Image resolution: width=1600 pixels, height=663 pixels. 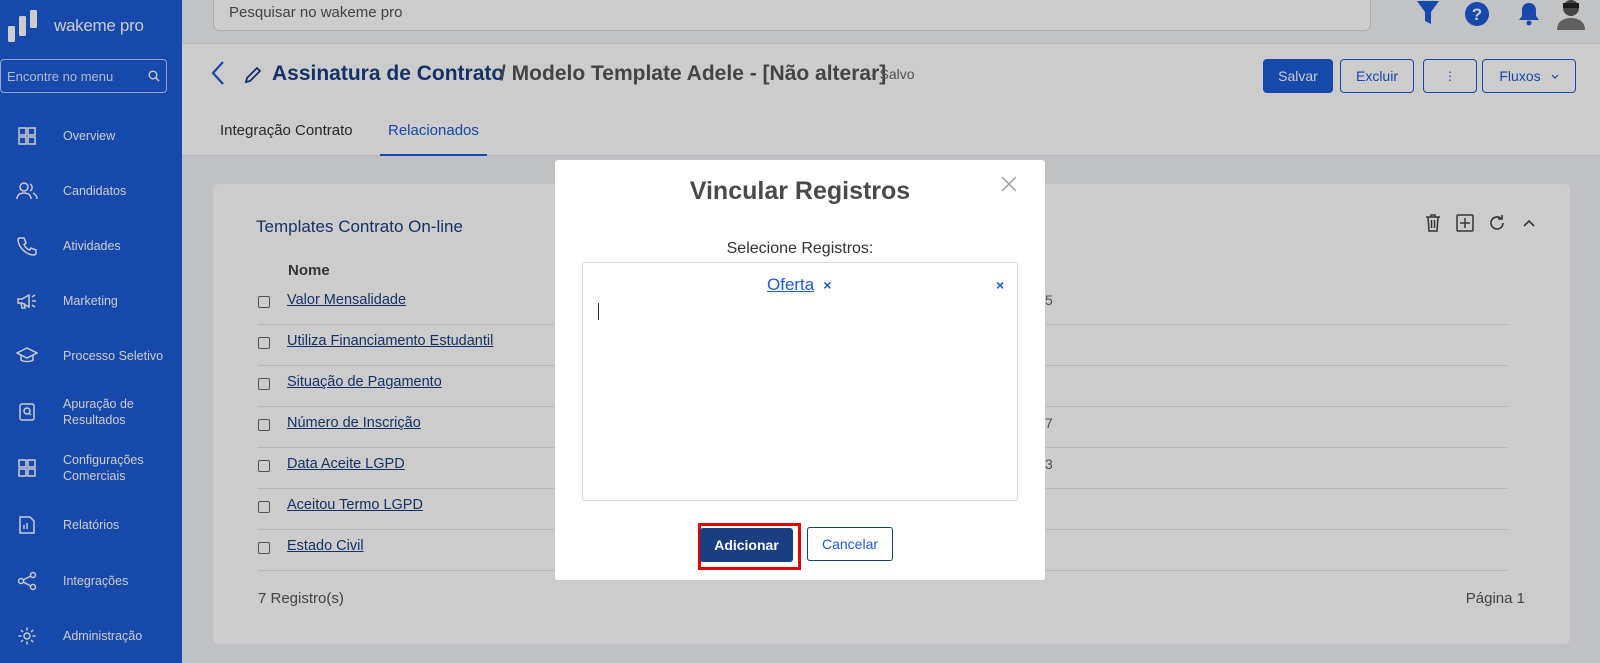 I want to click on selected-tag-label: Oferta, so click(x=790, y=285).